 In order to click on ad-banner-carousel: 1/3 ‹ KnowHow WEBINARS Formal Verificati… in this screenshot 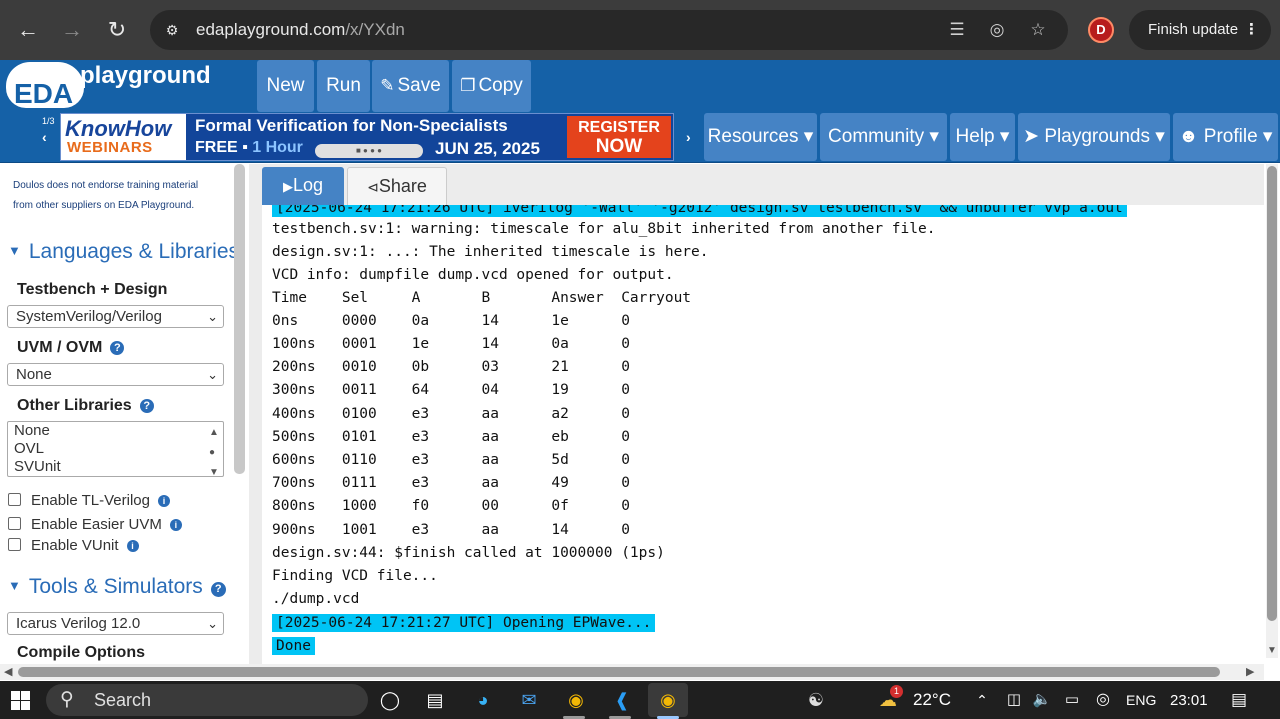, I will do `click(368, 137)`.